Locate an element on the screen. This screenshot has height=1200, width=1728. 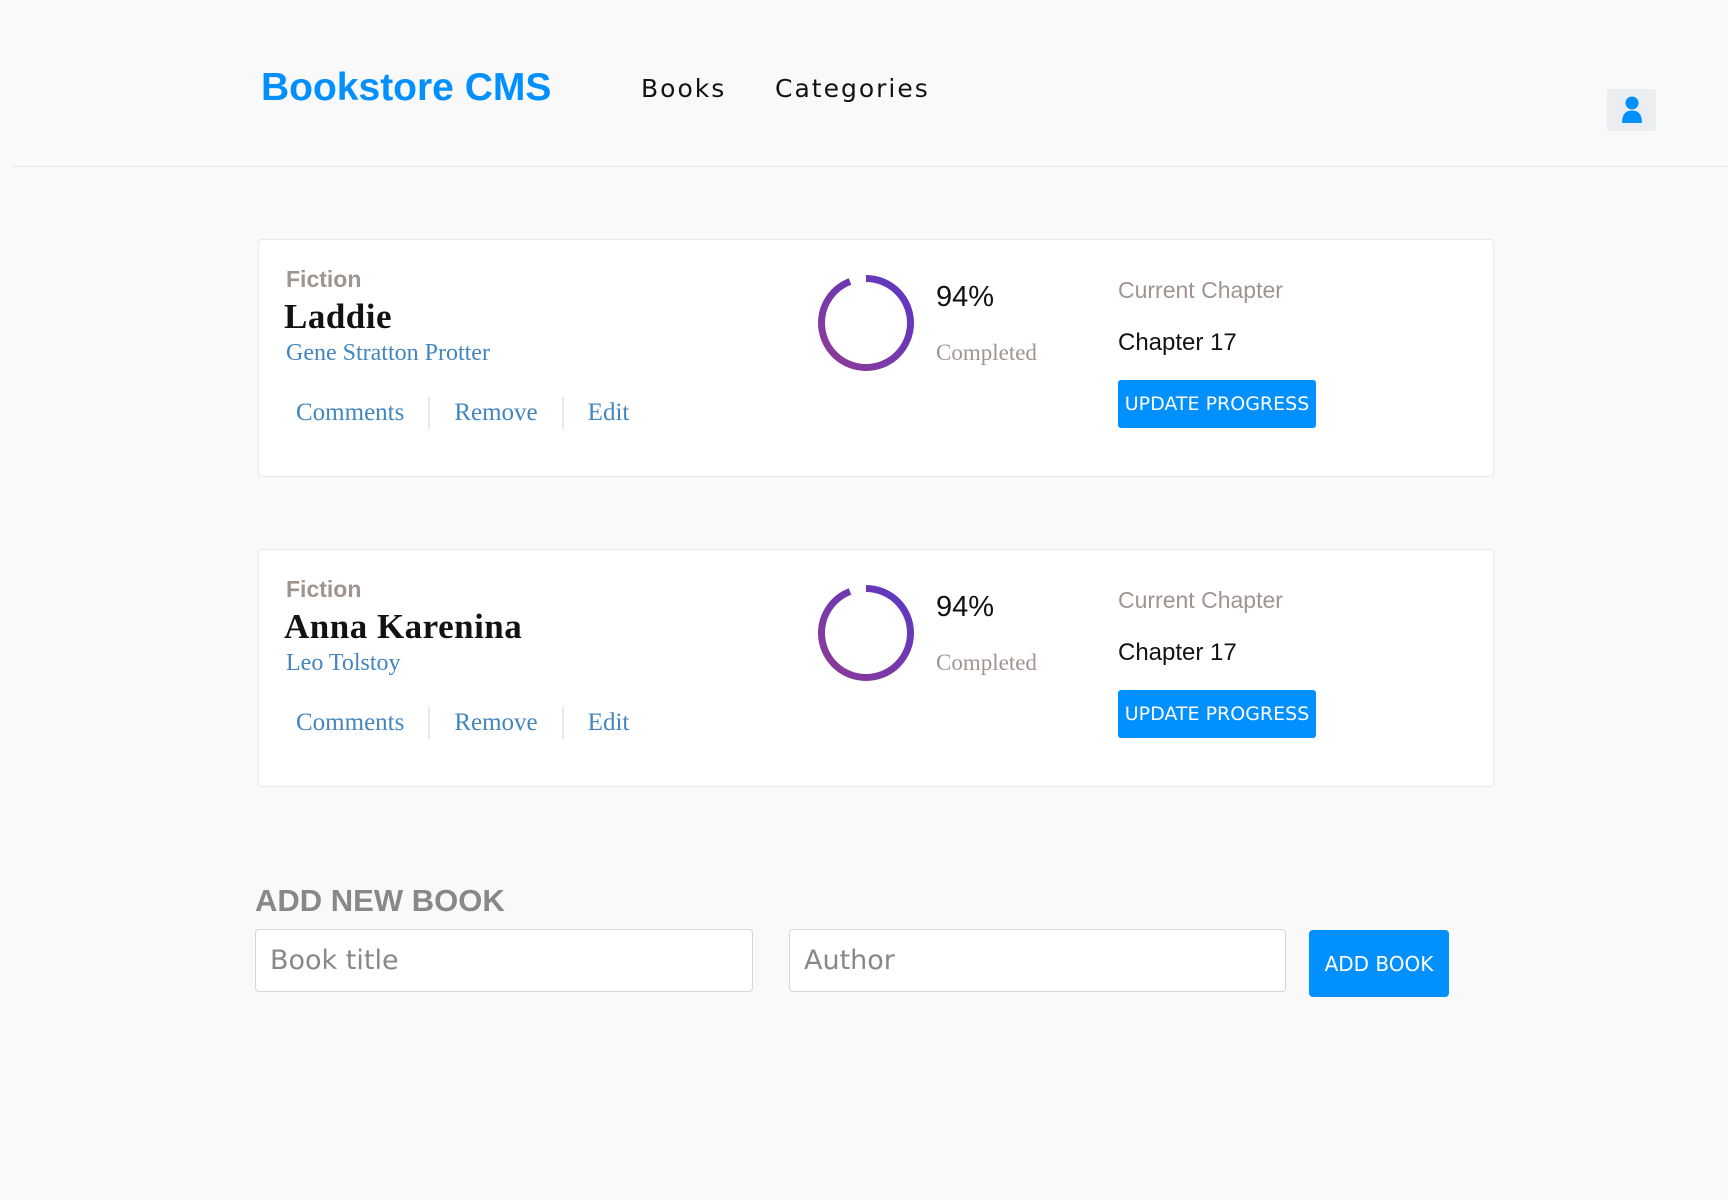
user-icon is located at coordinates (1631, 109).